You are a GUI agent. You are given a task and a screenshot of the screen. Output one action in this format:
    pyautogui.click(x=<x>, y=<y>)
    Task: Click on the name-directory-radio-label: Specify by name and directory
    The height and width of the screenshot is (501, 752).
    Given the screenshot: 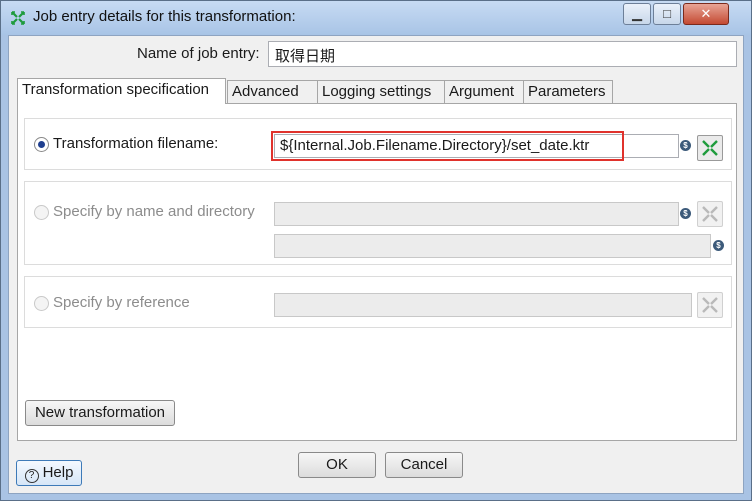 What is the action you would take?
    pyautogui.click(x=154, y=211)
    